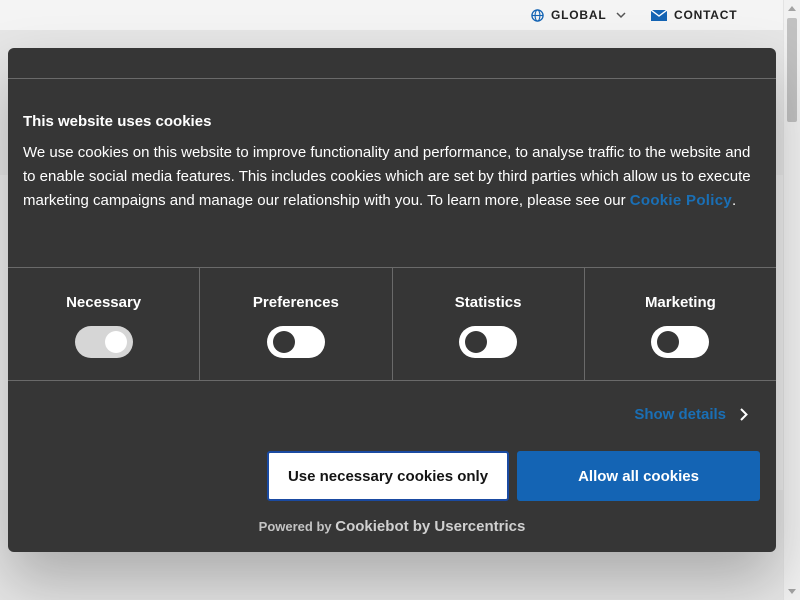 This screenshot has height=600, width=800. I want to click on cookiebot-brand: Cookiebot by Usercentrics, so click(430, 526).